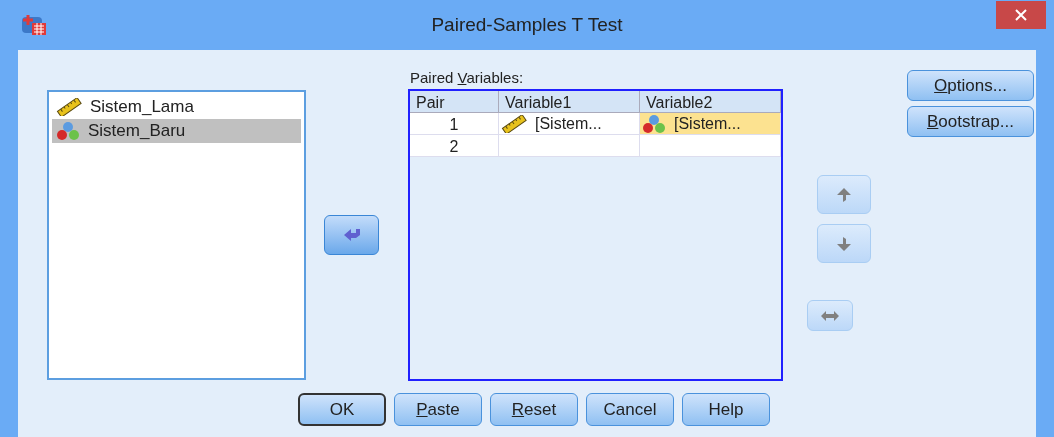  I want to click on column-header: Pair, so click(454, 101).